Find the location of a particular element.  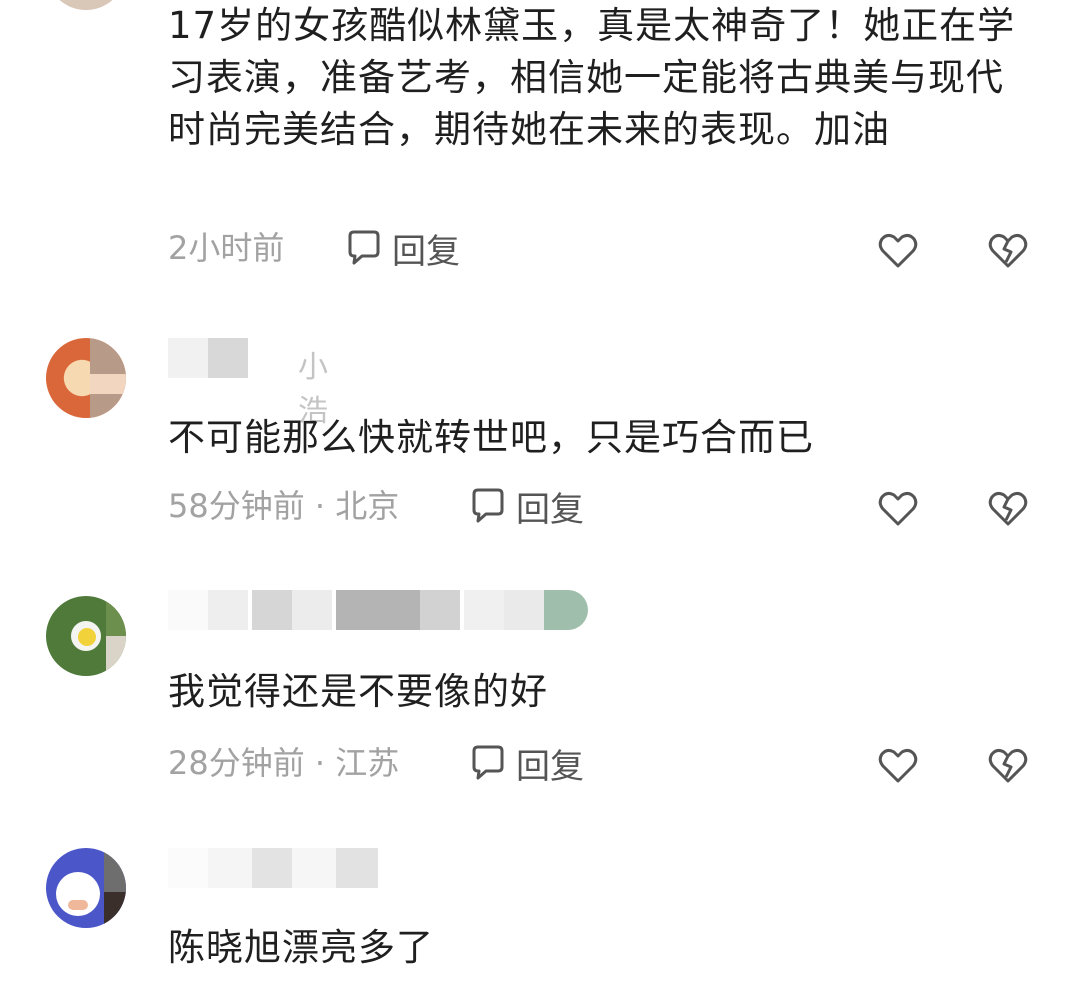

time-label: 58分钟前 is located at coordinates (236, 506).